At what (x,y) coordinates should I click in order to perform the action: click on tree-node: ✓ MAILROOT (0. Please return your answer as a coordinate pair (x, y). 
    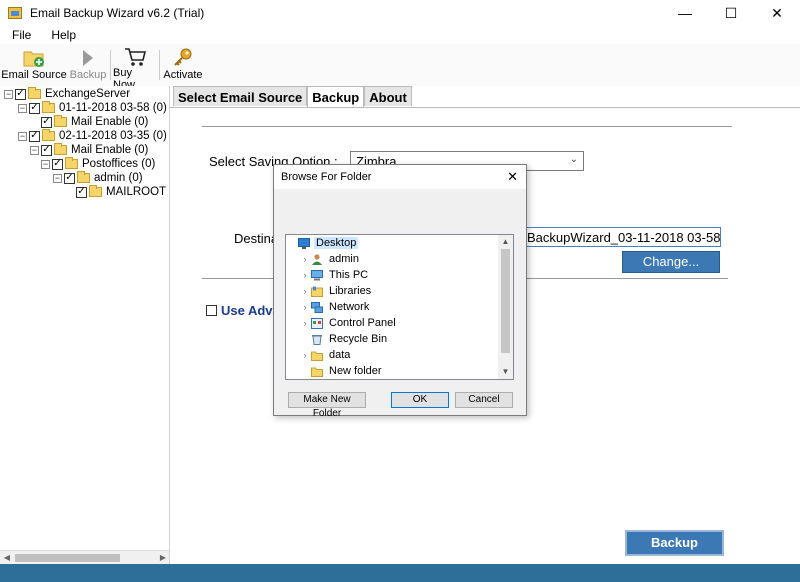
    Looking at the image, I should click on (122, 192).